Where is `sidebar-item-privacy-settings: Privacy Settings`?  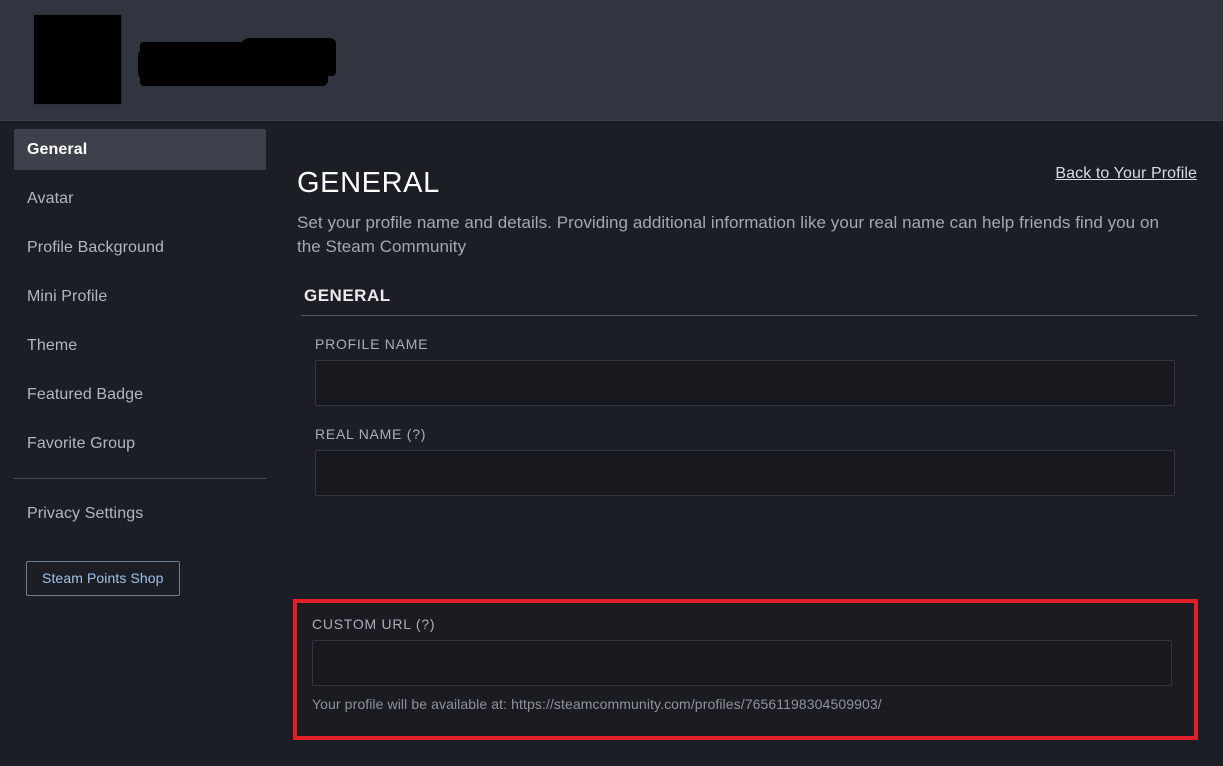 sidebar-item-privacy-settings: Privacy Settings is located at coordinates (140, 513).